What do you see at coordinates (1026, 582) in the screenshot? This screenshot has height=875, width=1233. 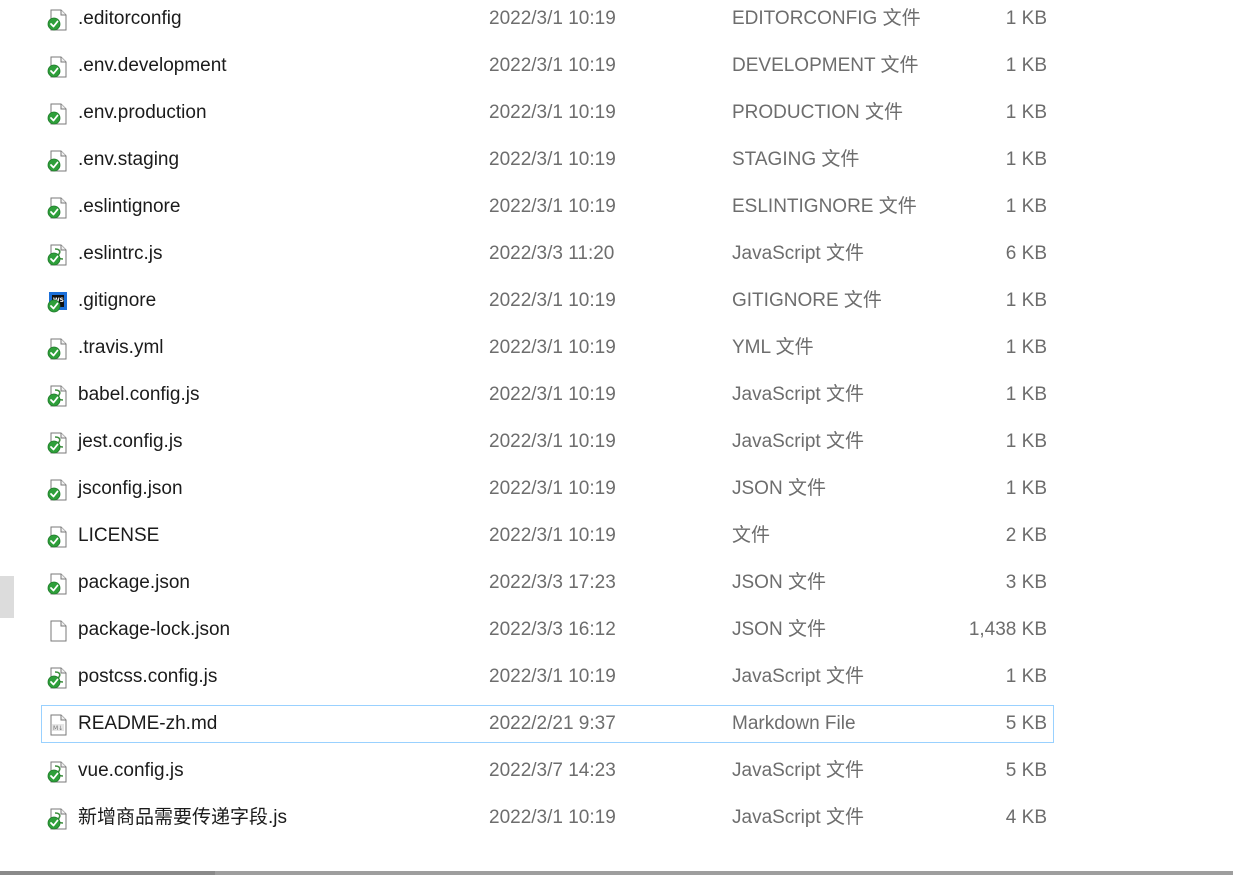 I see `file-size: 3 KB` at bounding box center [1026, 582].